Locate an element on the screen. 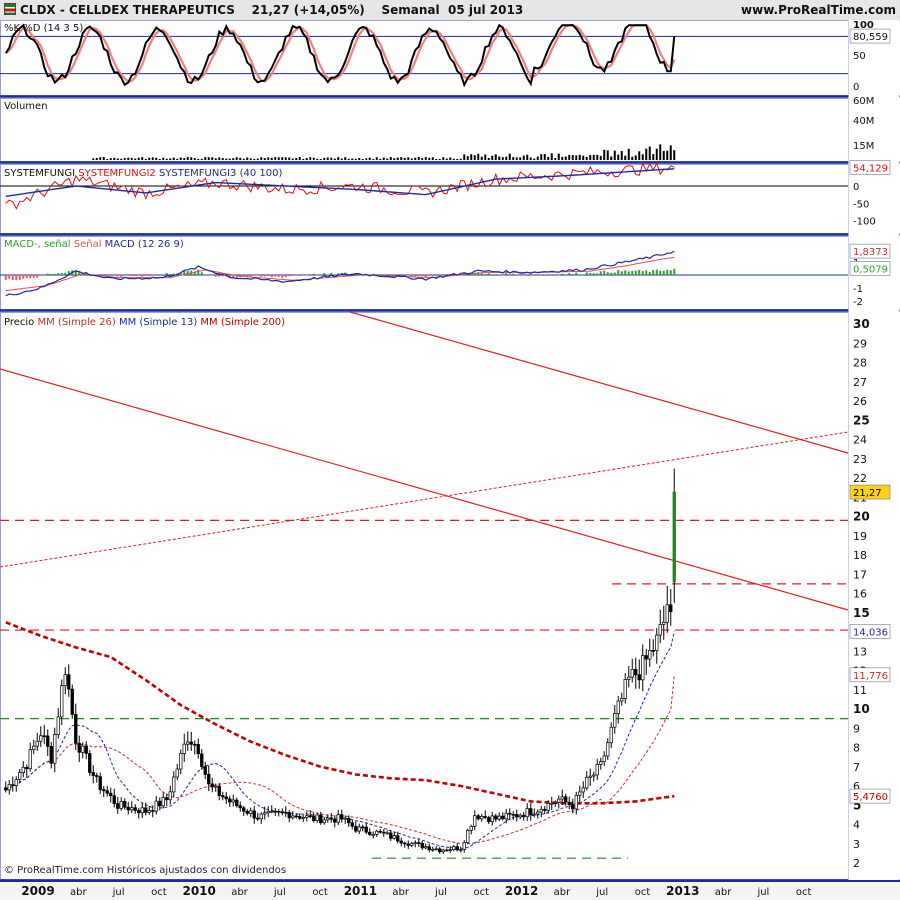 Image resolution: width=900 pixels, height=900 pixels. price-tick-label: 16 is located at coordinates (860, 594).